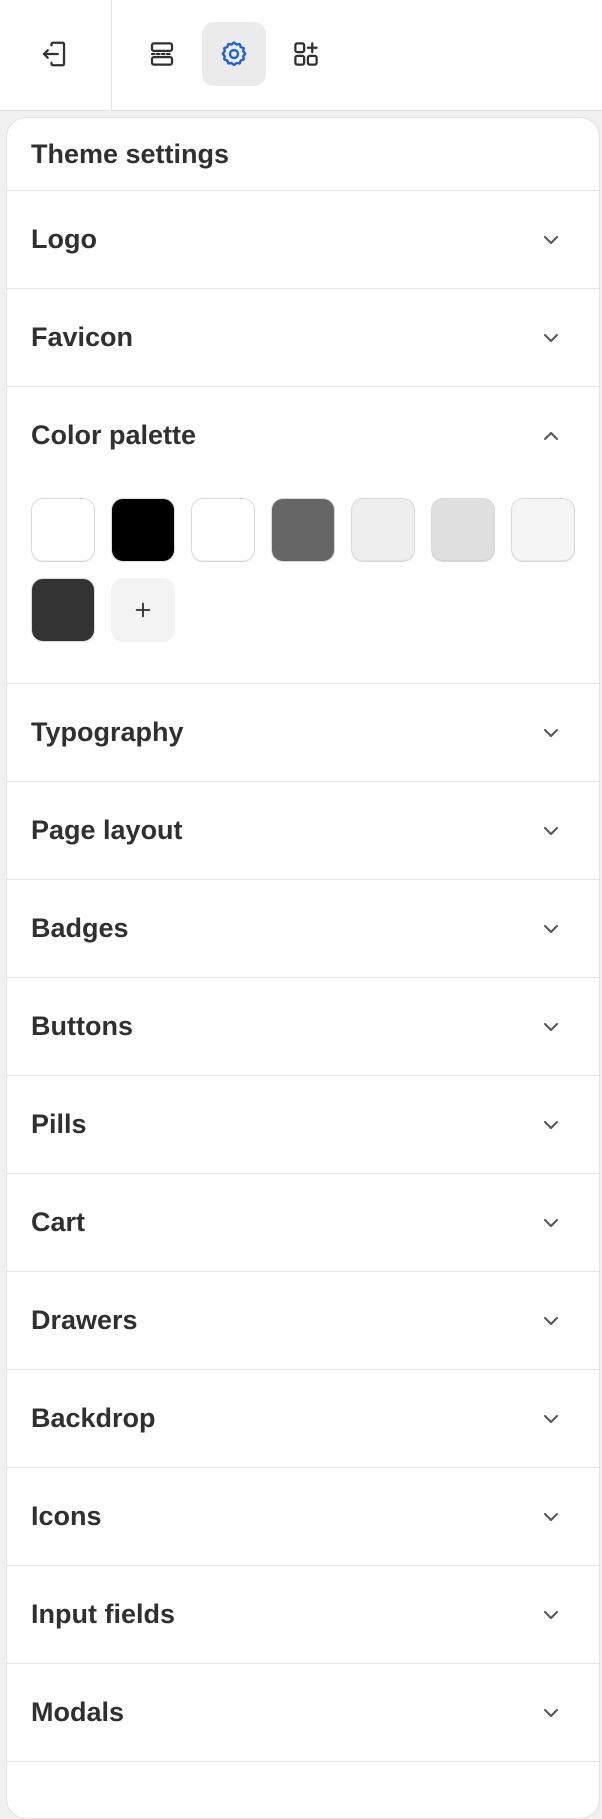 The width and height of the screenshot is (602, 1819). I want to click on section-badges: Badges, so click(303, 929).